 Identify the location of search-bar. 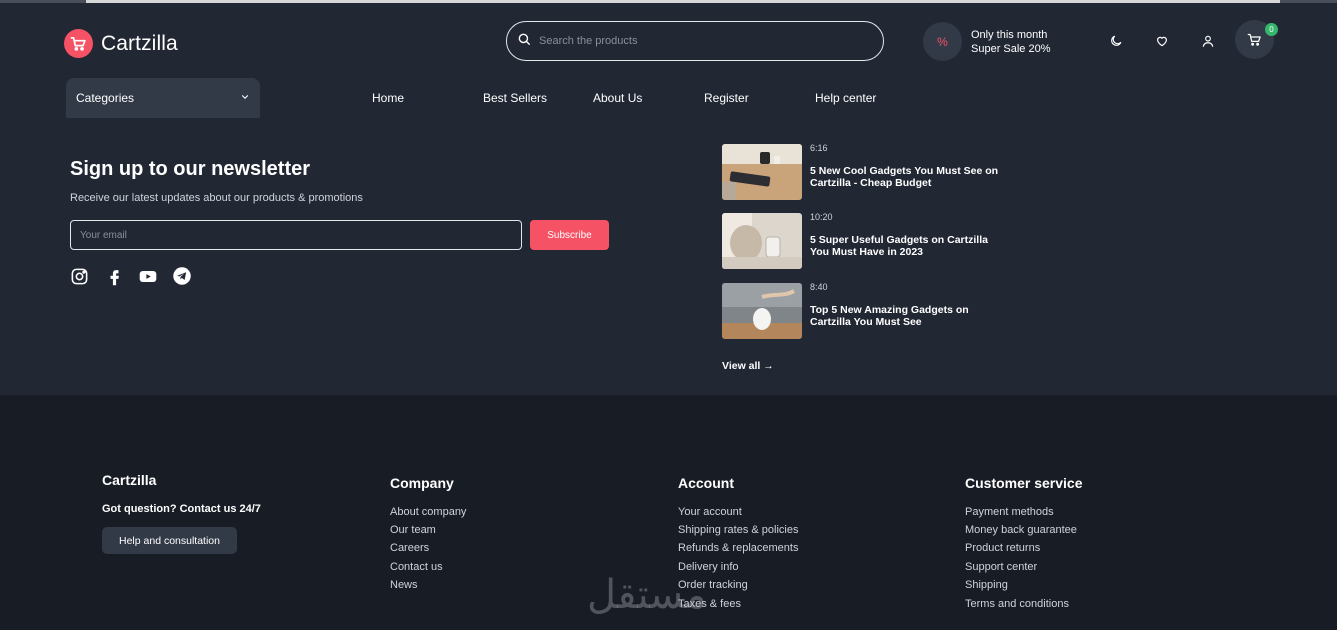
(695, 41).